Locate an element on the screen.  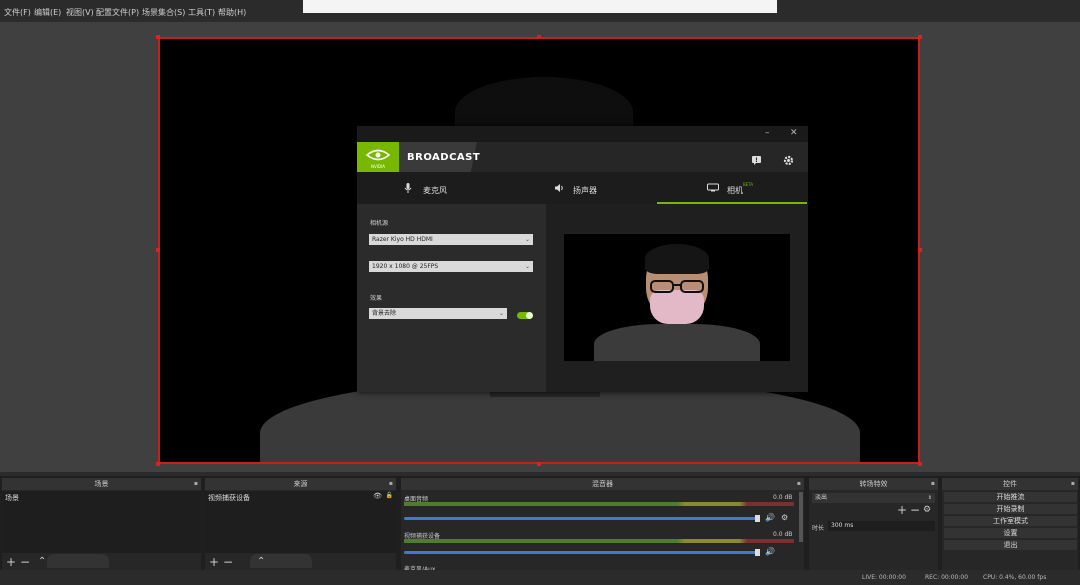
nvidia-eye-icon: NVIDIA is located at coordinates (378, 159).